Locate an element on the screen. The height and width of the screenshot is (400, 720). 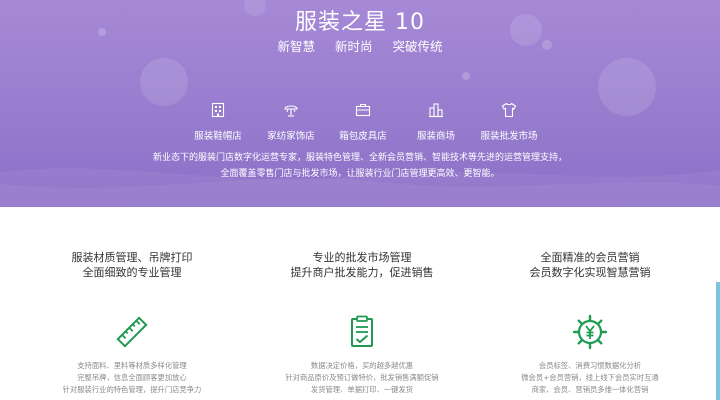
store-type-label: 服装批发市场 is located at coordinates (509, 136).